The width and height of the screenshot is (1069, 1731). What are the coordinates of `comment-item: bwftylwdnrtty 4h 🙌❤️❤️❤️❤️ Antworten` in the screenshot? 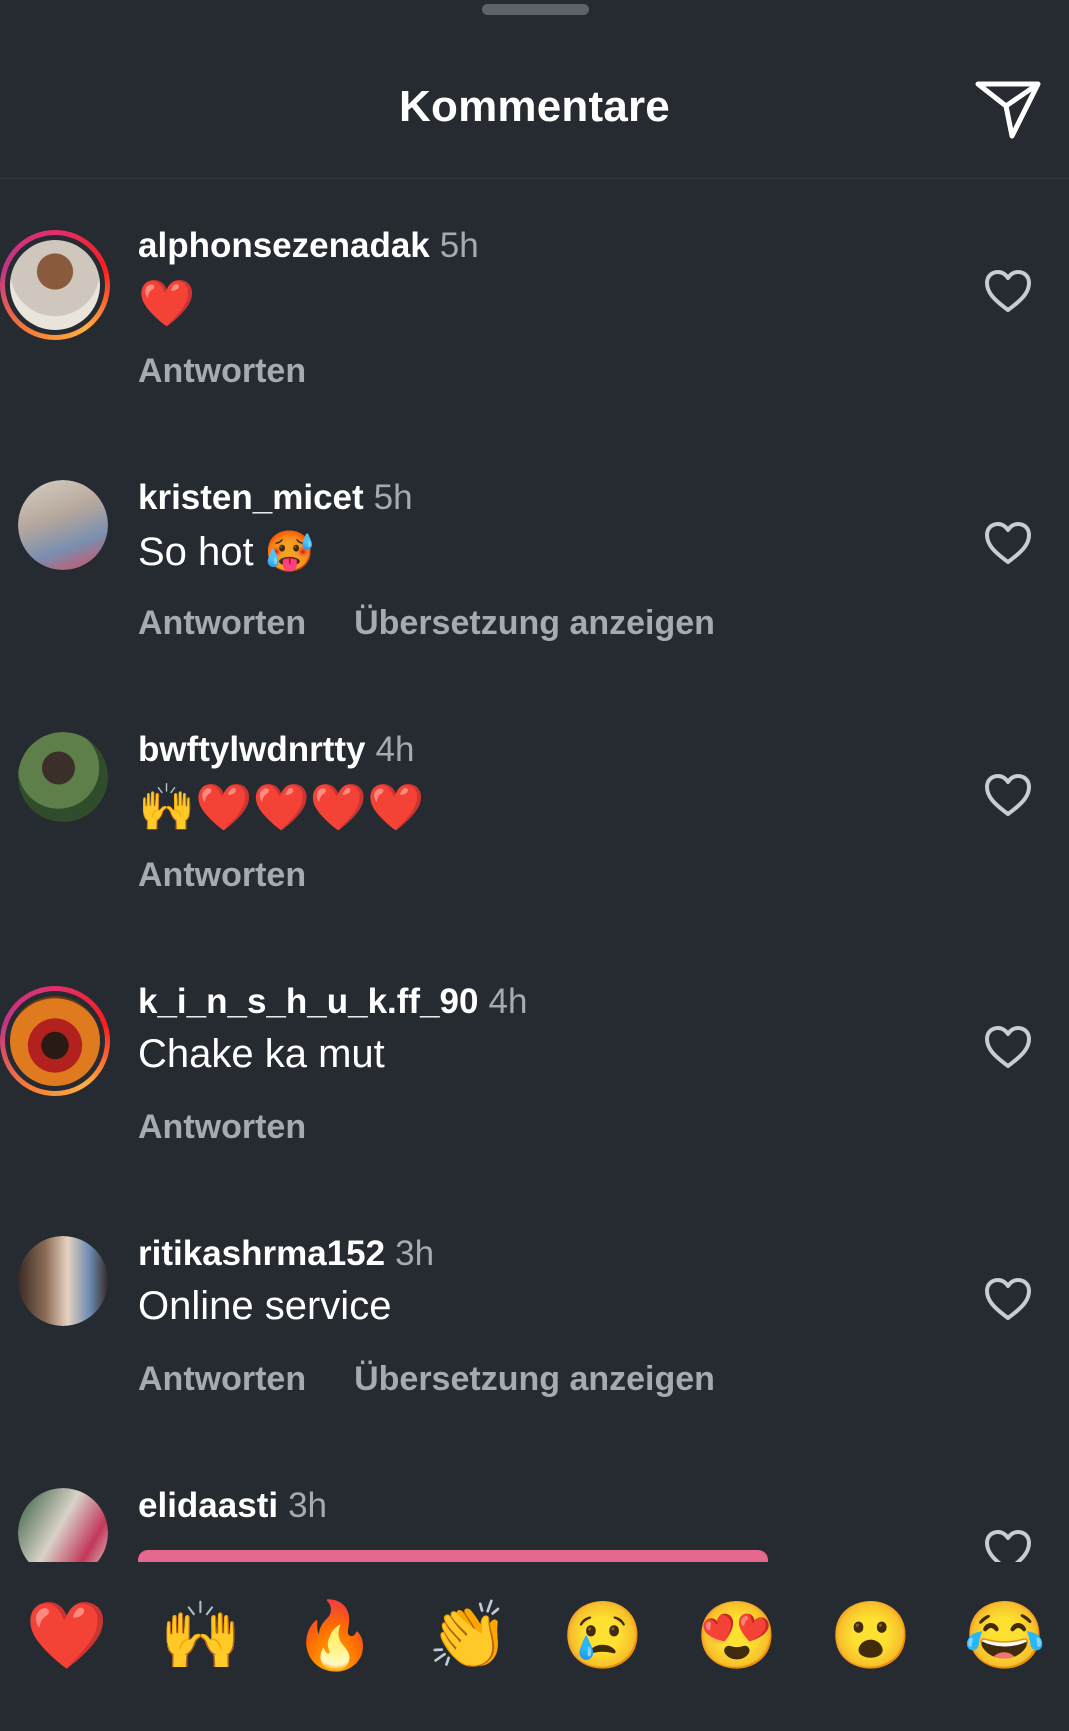 It's located at (534, 810).